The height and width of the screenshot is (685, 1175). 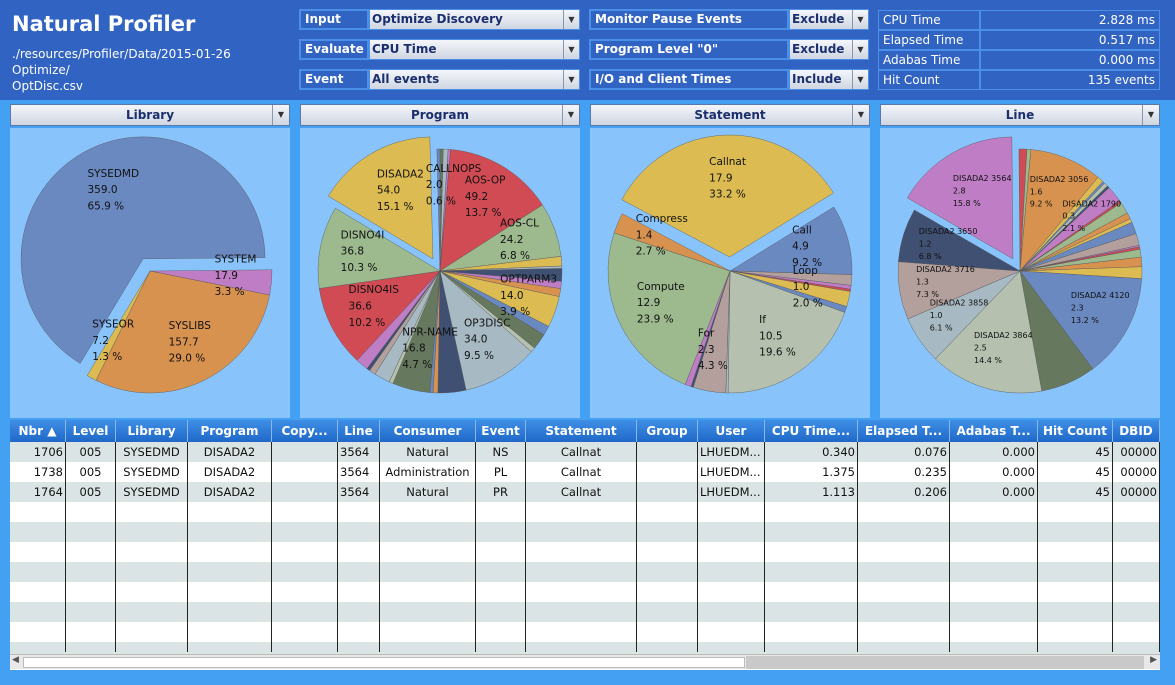 I want to click on slice-pct: 3.9 %, so click(x=515, y=312).